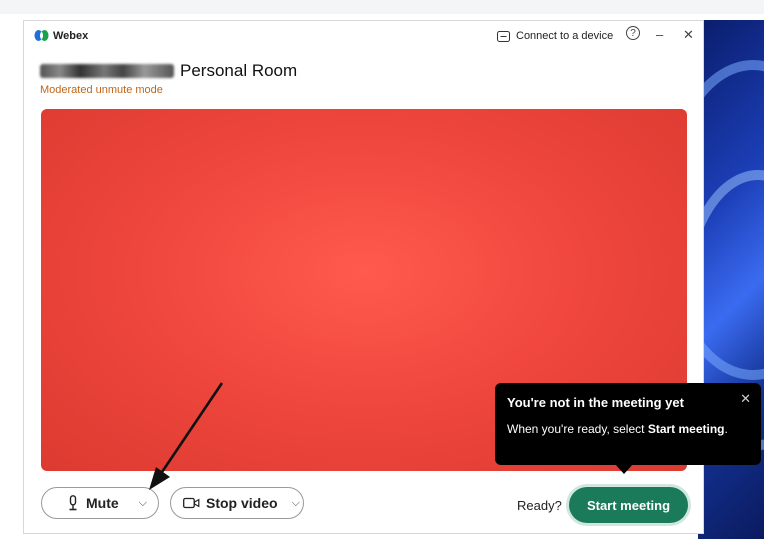  Describe the element at coordinates (745, 399) in the screenshot. I see `tooltip-close-icon: ✕` at that location.